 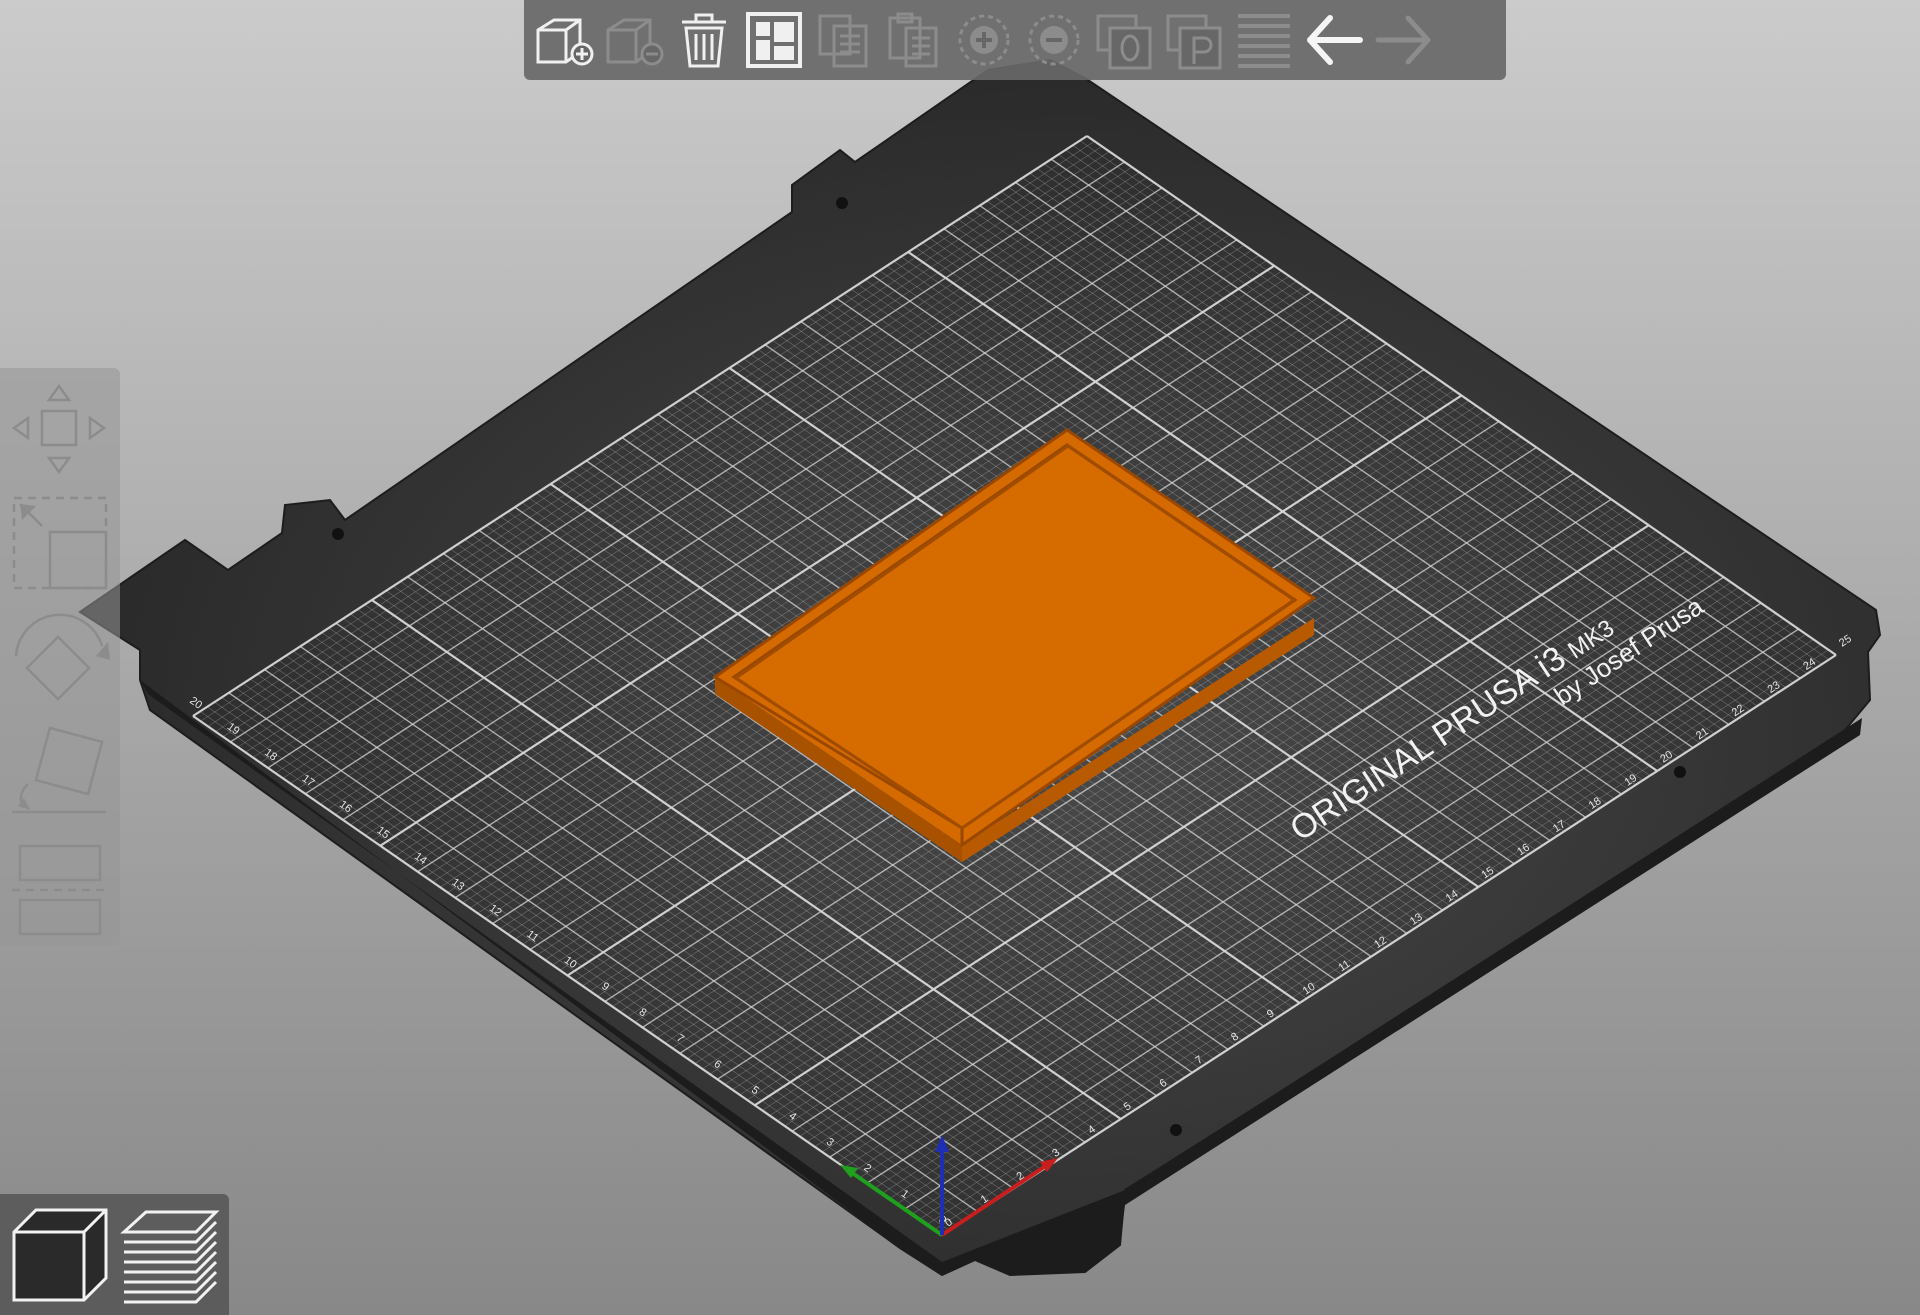 I want to click on layers-stack-icon, so click(x=170, y=1257).